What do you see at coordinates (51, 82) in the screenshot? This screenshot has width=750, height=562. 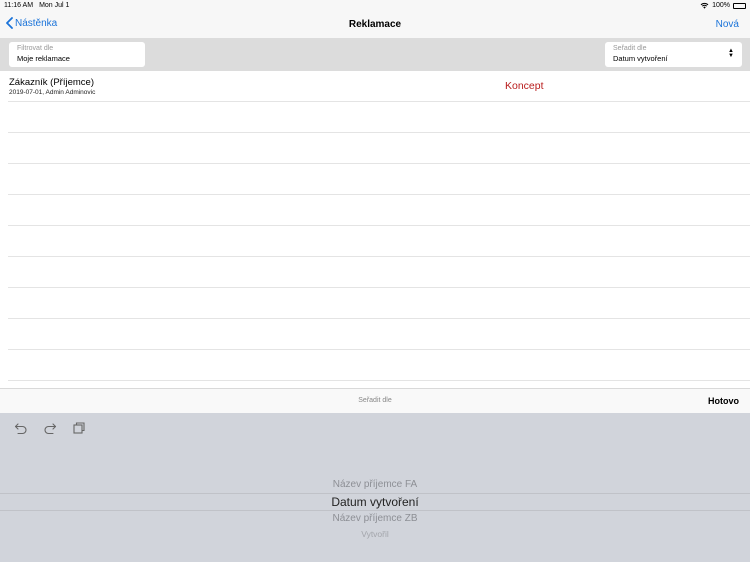 I see `row-title: Zákazník (Příjemce)` at bounding box center [51, 82].